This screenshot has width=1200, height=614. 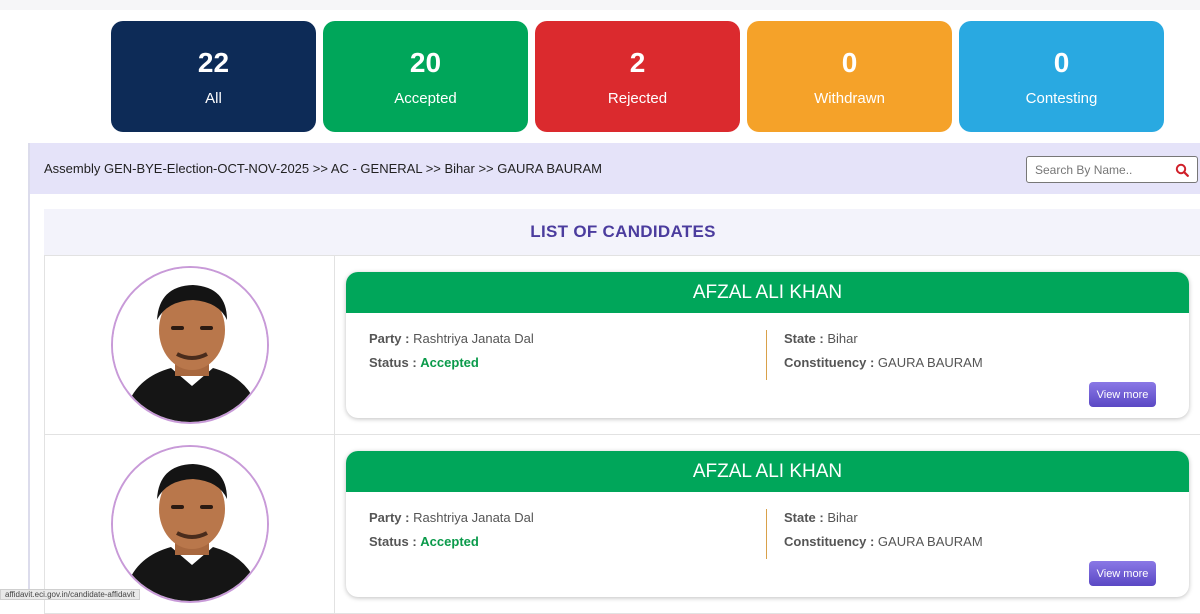 What do you see at coordinates (600, 5) in the screenshot?
I see `top-strip` at bounding box center [600, 5].